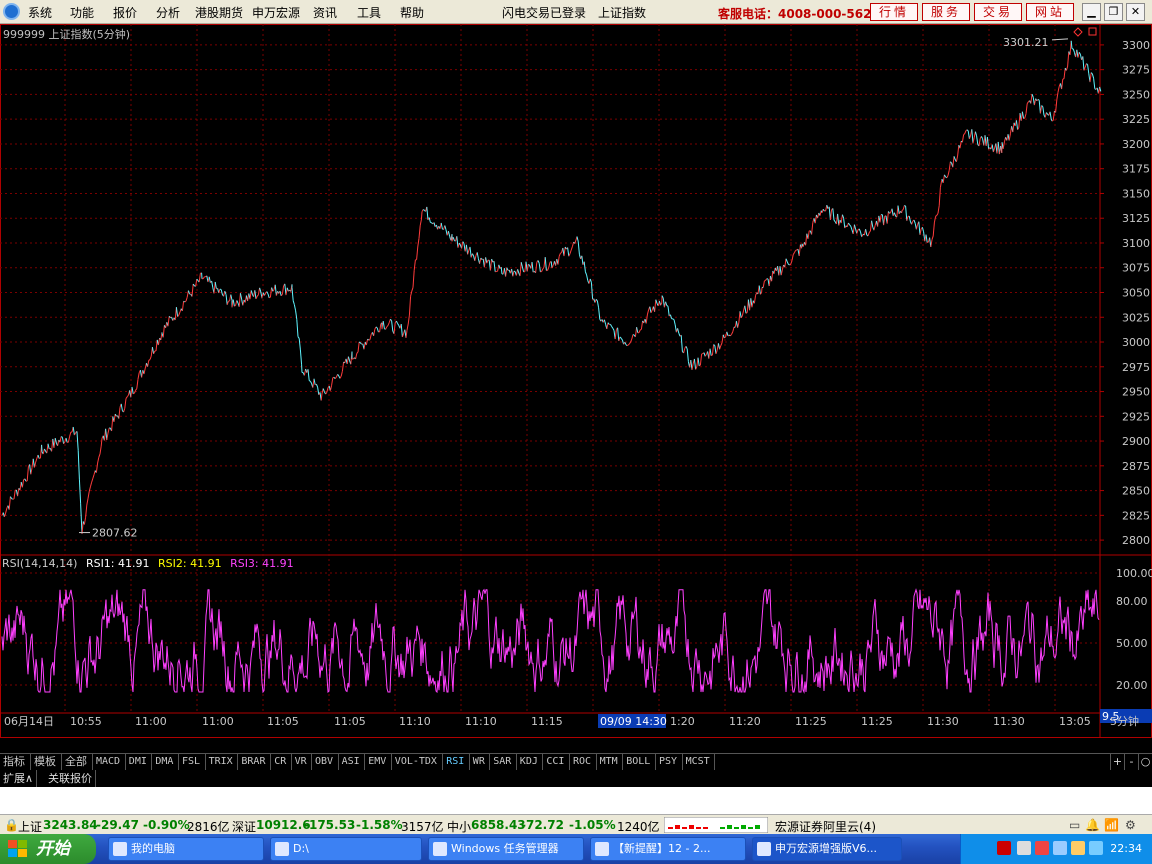 This screenshot has width=1152, height=864. I want to click on service-button: 服务, so click(946, 12).